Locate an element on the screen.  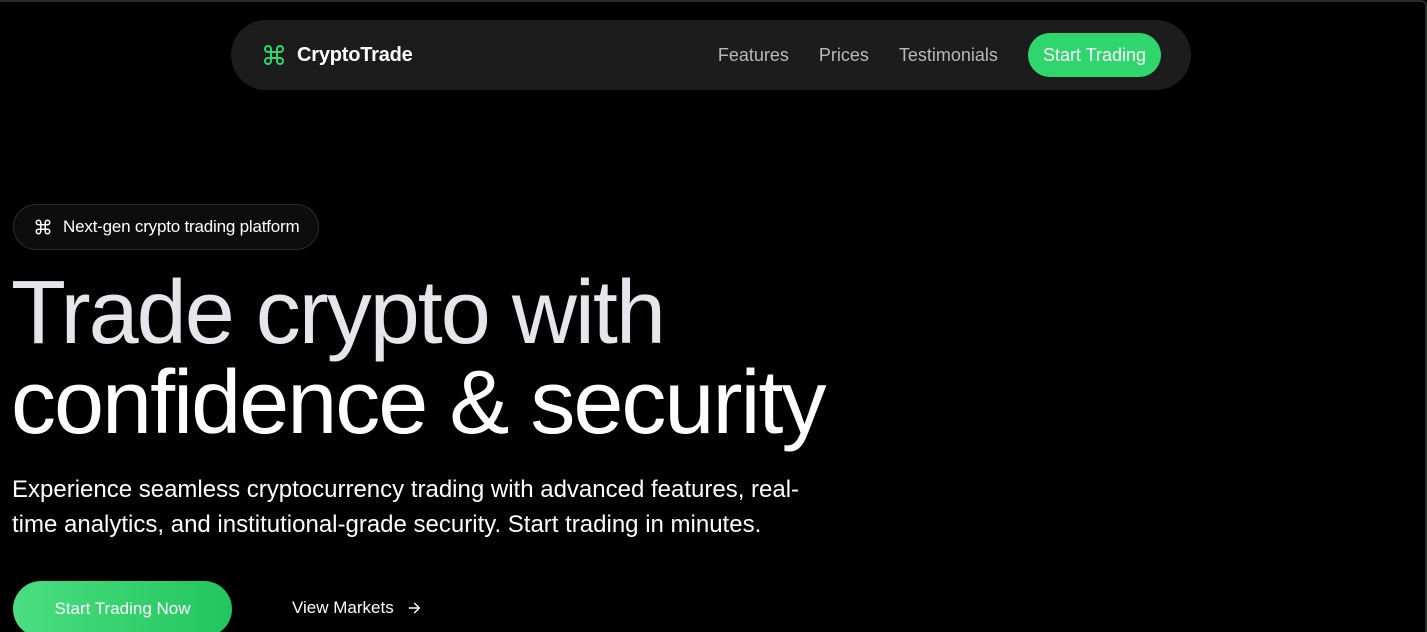
nav-link-testimonials: Testimonials is located at coordinates (948, 55).